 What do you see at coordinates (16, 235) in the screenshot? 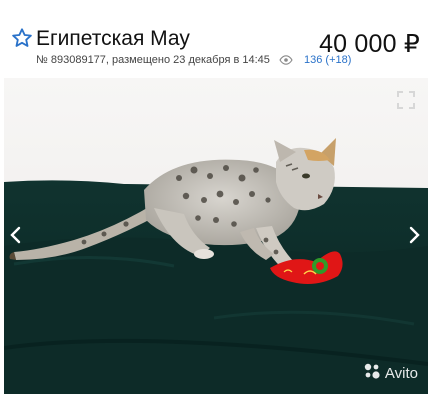
I see `chevron-left-icon` at bounding box center [16, 235].